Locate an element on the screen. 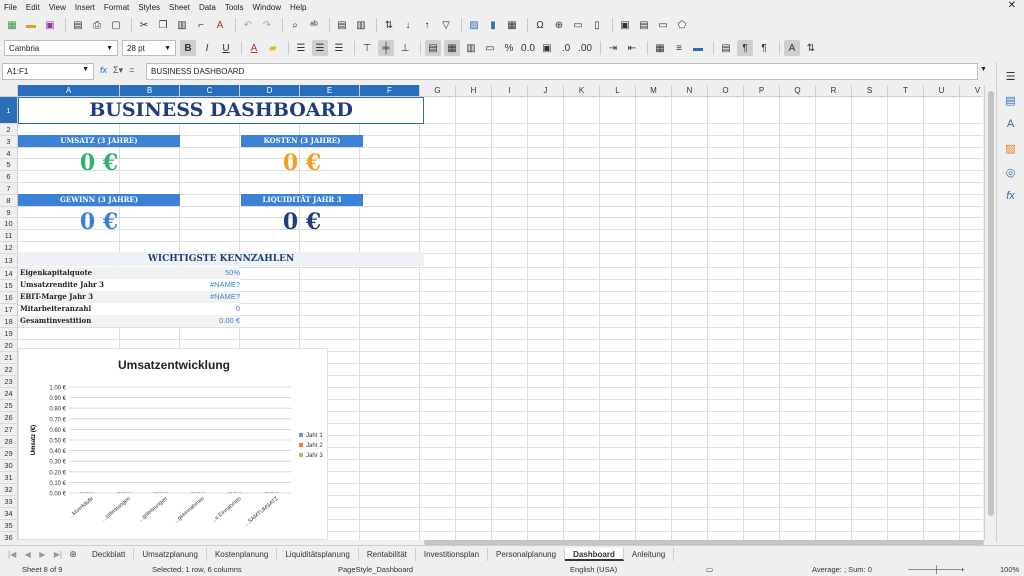 Image resolution: width=1024 pixels, height=576 pixels. tab-umsatzplanung: Umsatzplanung is located at coordinates (170, 554).